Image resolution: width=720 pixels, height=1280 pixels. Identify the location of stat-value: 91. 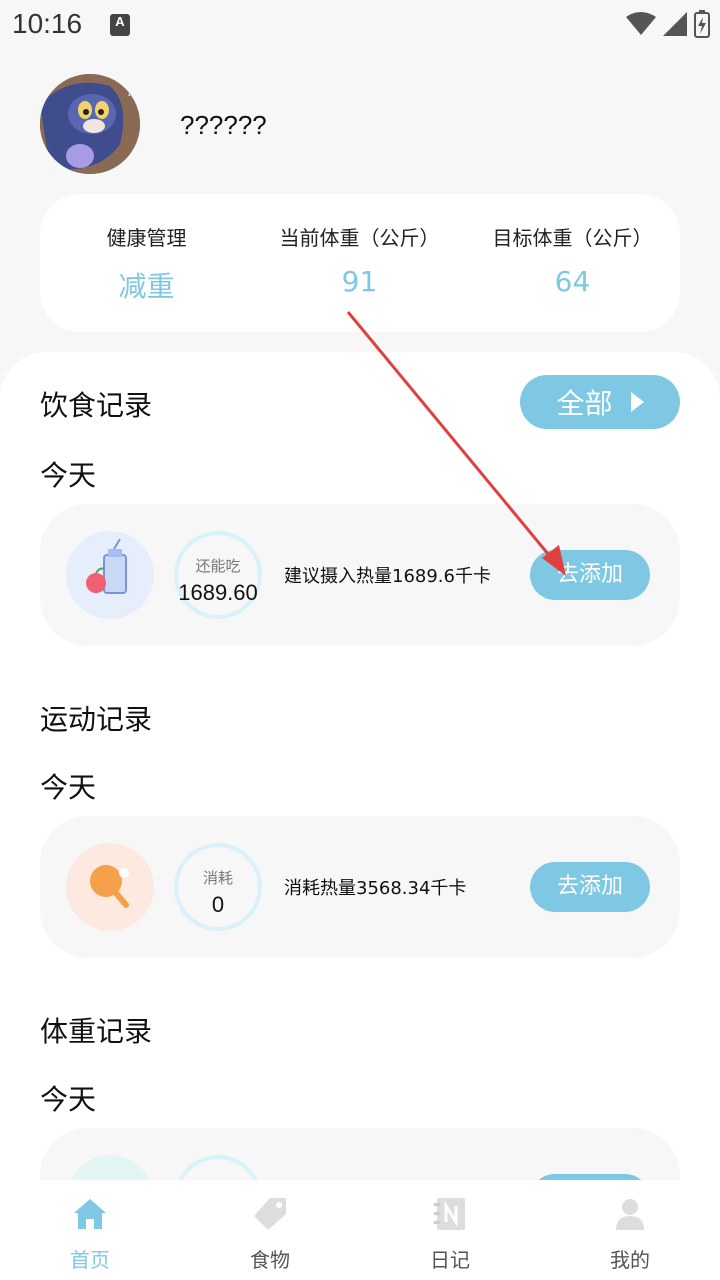
(359, 281).